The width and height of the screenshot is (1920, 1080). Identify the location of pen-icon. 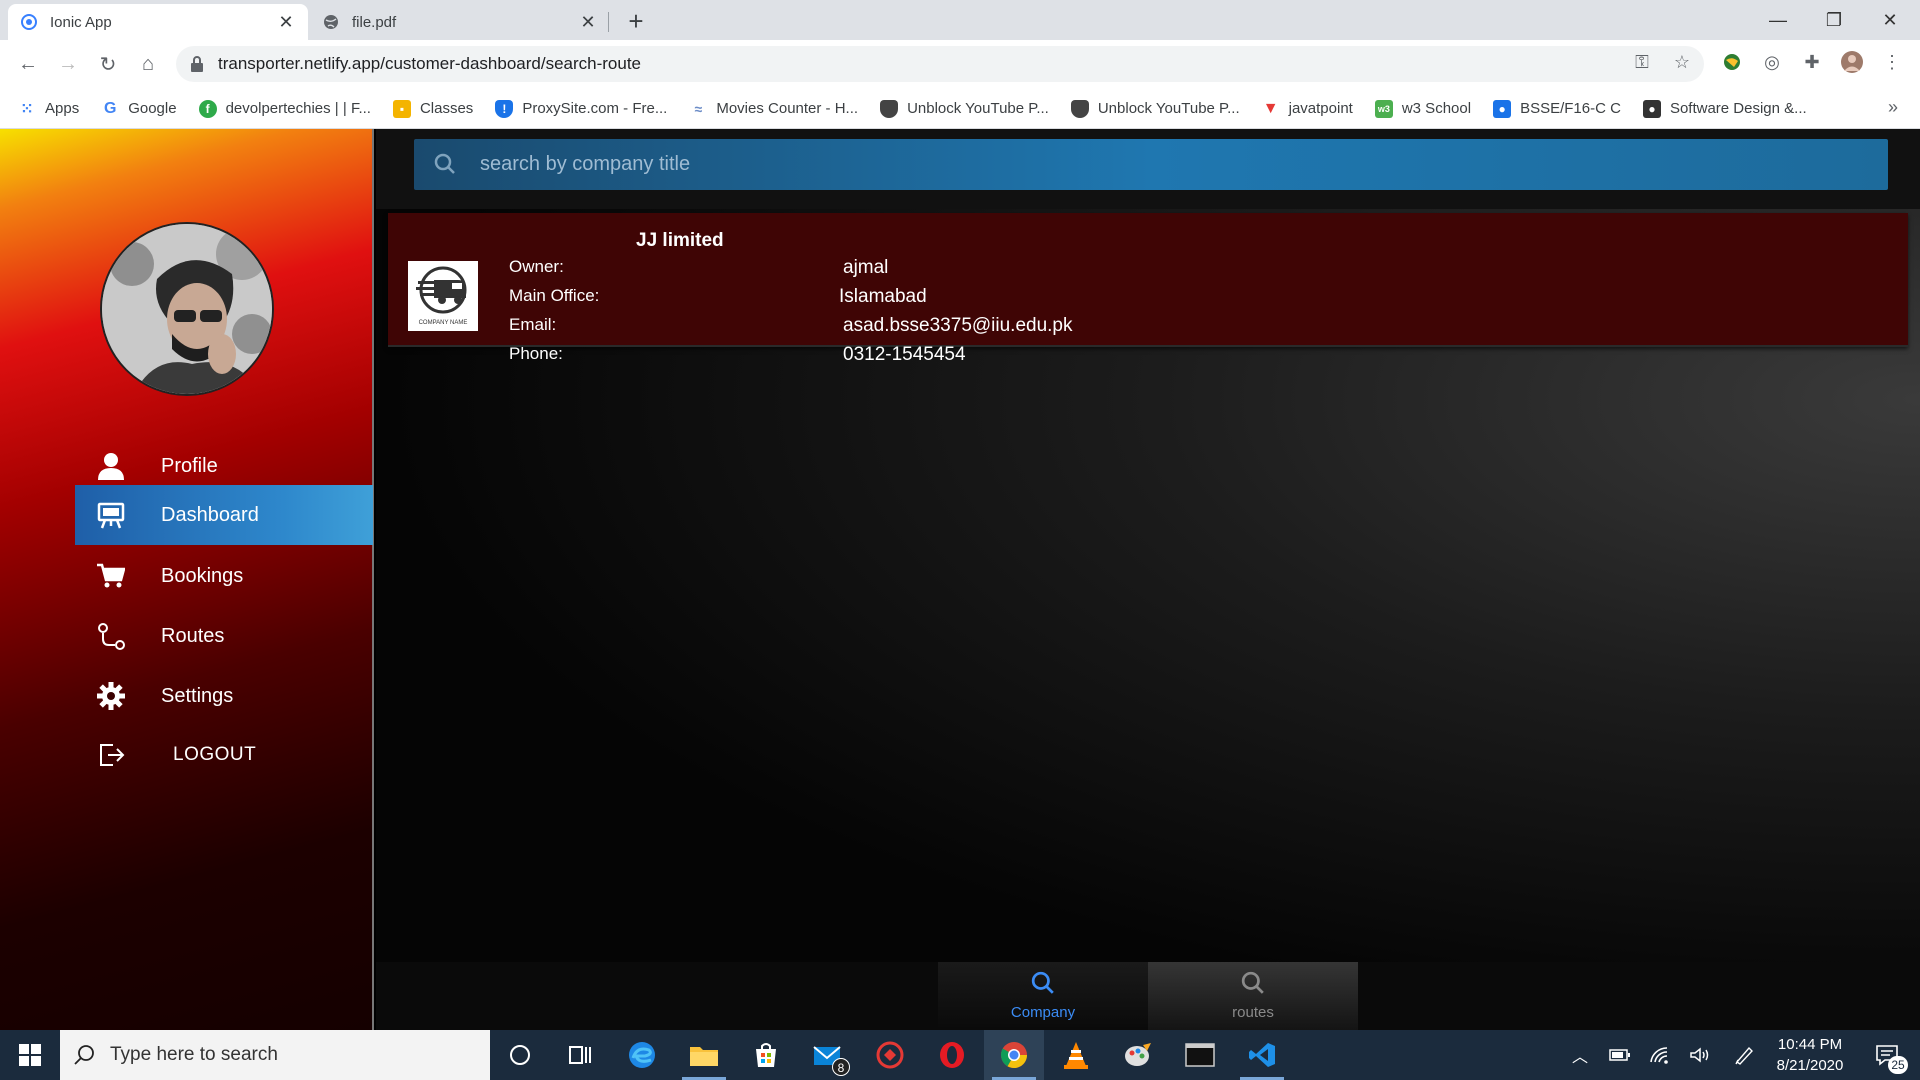
(1745, 1055).